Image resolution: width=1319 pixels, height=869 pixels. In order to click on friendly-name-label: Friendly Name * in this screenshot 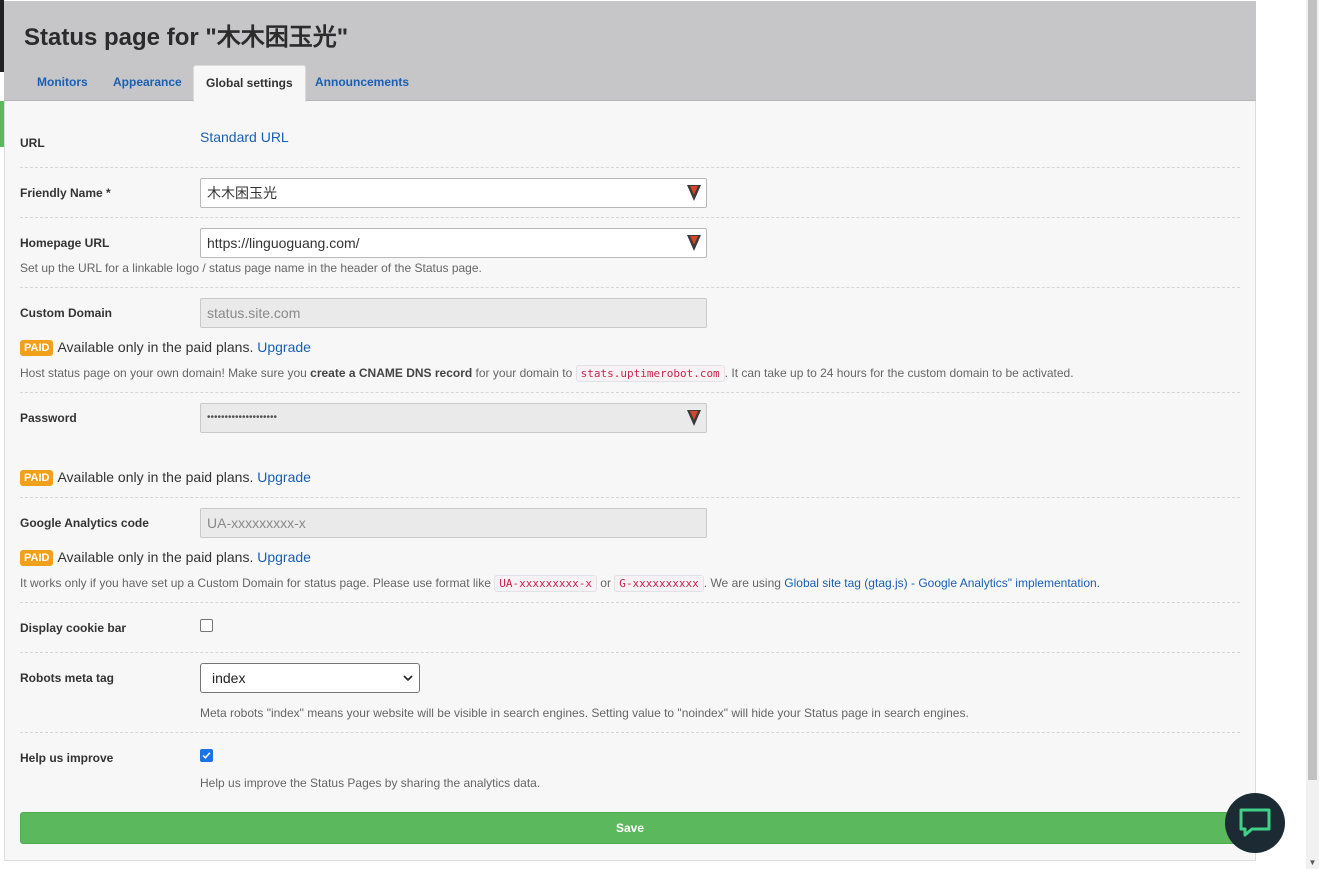, I will do `click(65, 193)`.